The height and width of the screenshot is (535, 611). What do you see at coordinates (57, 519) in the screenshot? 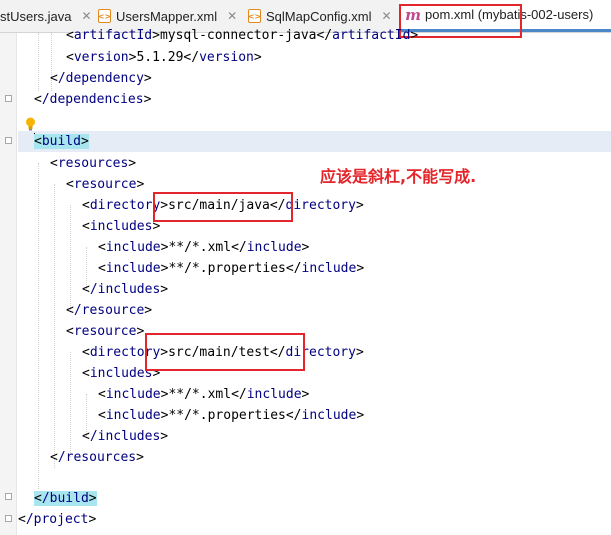
I see `code-line: </project>` at bounding box center [57, 519].